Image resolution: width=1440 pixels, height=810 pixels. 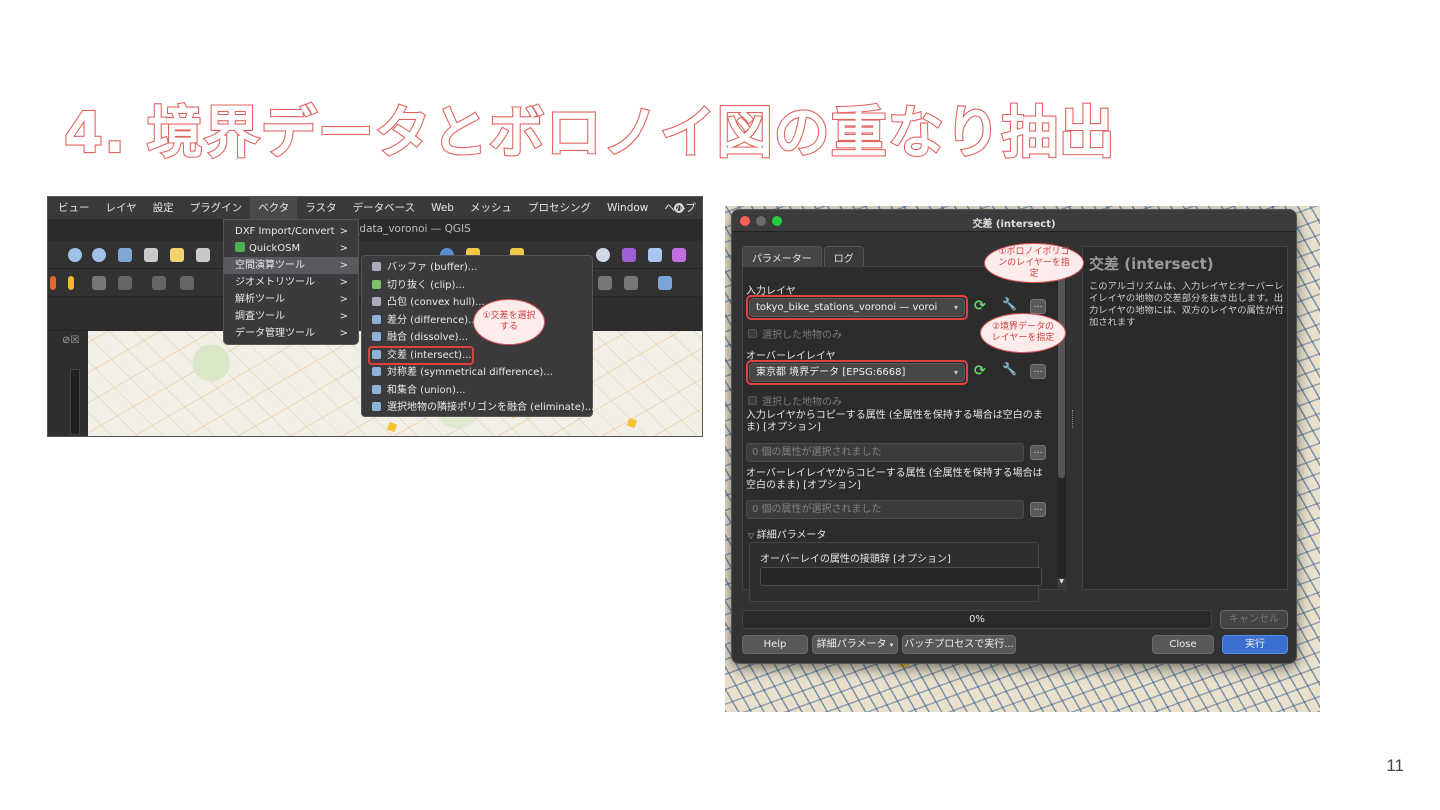 I want to click on help-title: 交差 (intersect), so click(x=1151, y=264).